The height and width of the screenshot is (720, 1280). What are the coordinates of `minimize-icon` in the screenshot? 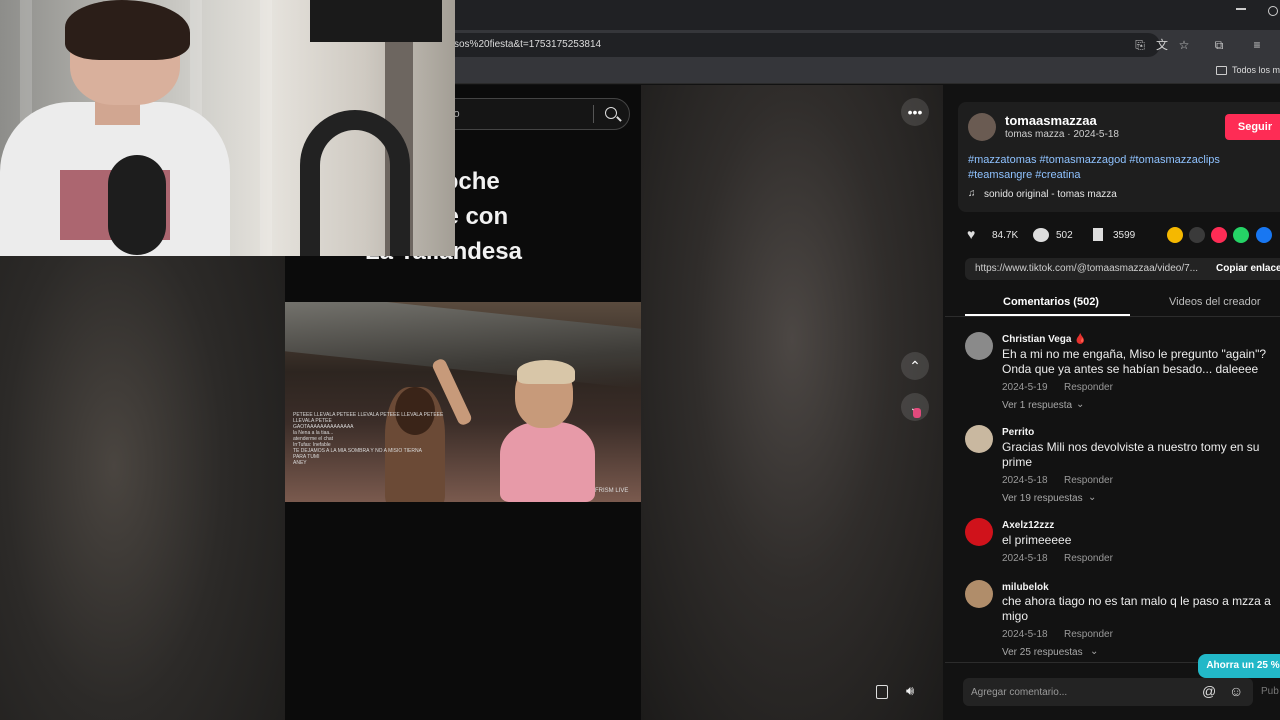 It's located at (1241, 9).